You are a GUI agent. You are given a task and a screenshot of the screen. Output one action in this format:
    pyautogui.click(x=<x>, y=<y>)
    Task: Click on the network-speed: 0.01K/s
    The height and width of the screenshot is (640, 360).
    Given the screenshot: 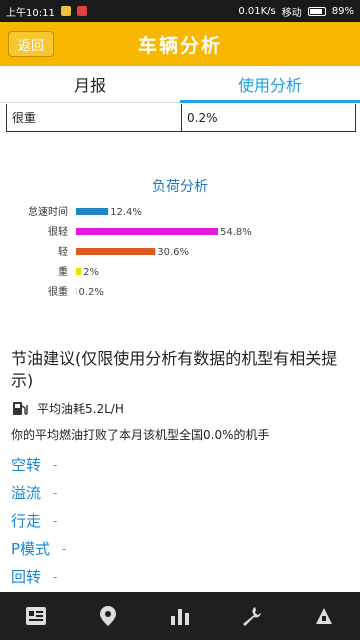 What is the action you would take?
    pyautogui.click(x=257, y=11)
    